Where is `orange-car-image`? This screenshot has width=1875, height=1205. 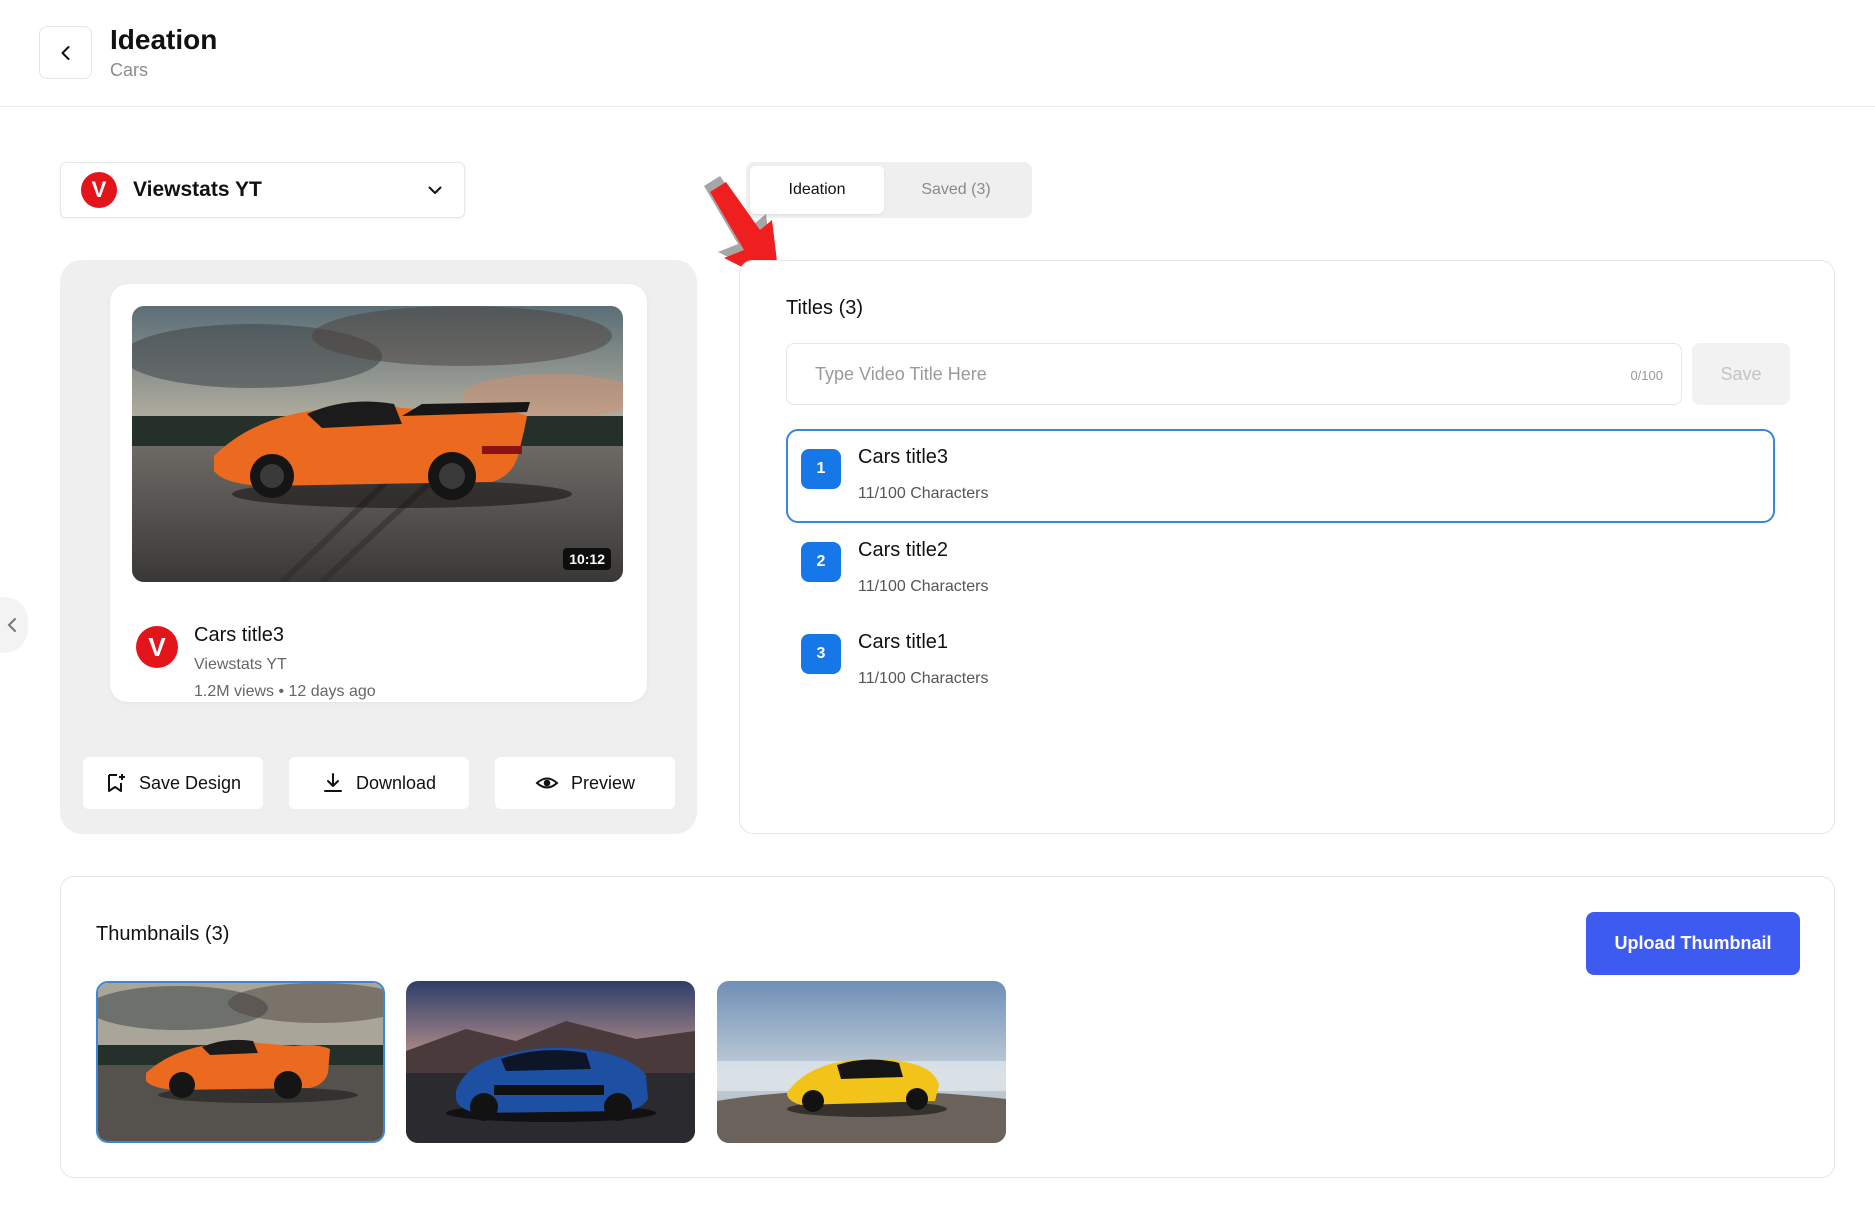 orange-car-image is located at coordinates (377, 444).